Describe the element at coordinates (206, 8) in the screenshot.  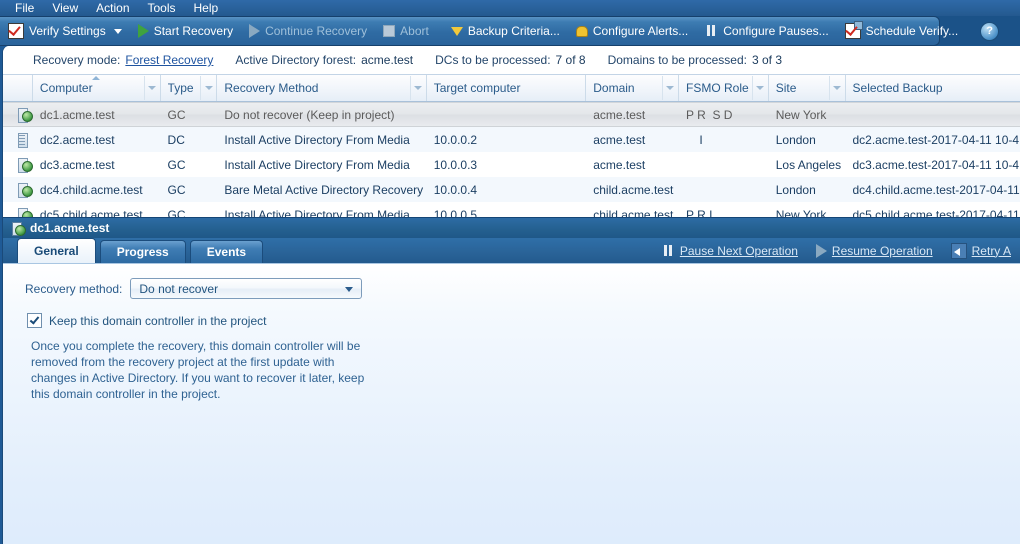
I see `menu-item-help: Help` at that location.